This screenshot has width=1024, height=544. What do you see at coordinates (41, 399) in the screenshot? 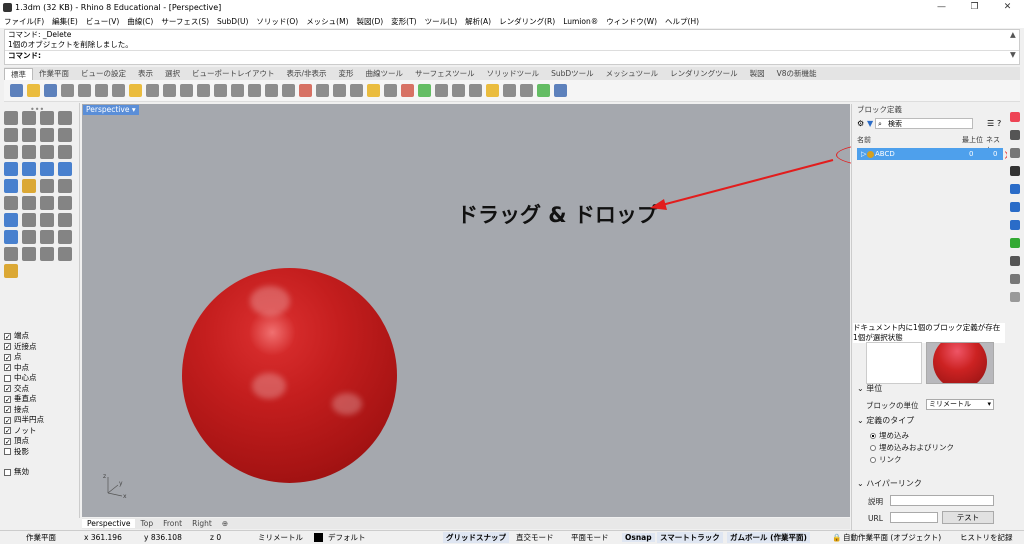
I see `osnap-option: ✓ 垂直点` at bounding box center [41, 399].